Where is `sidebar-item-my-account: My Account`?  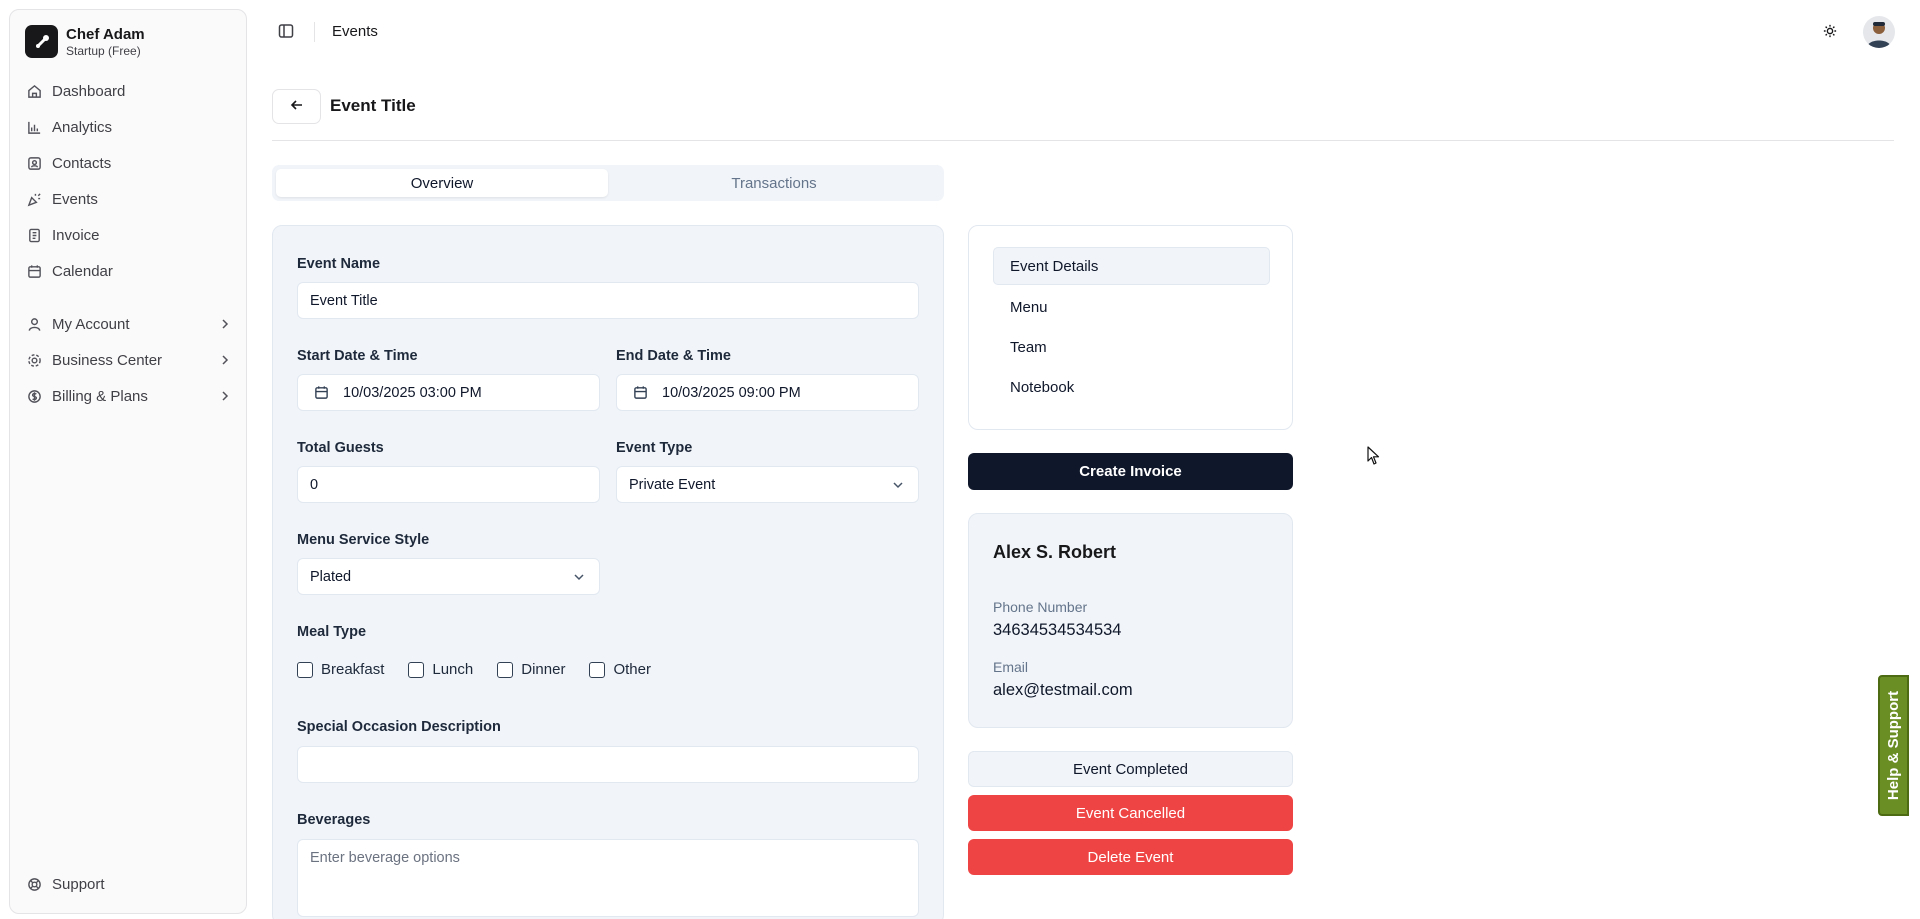 sidebar-item-my-account: My Account is located at coordinates (128, 324).